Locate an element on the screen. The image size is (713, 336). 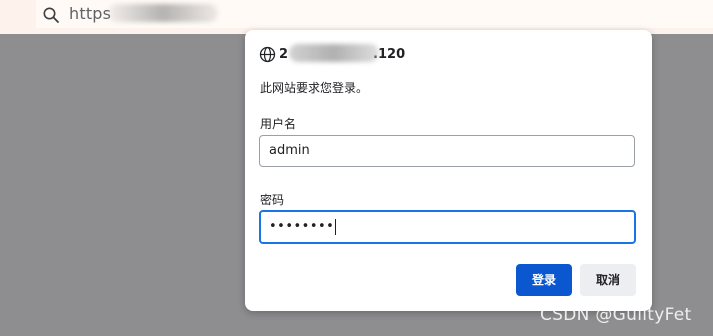
username-field: admin is located at coordinates (447, 151).